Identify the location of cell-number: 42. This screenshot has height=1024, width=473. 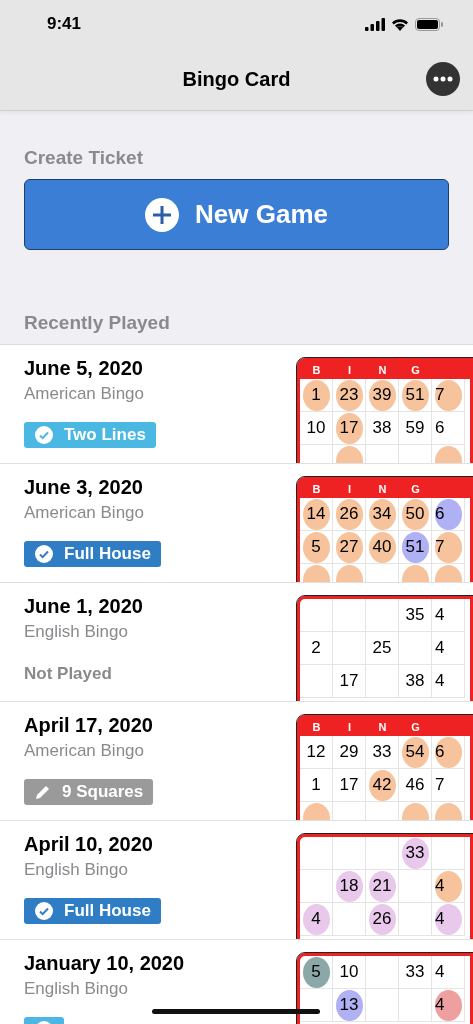
(382, 785).